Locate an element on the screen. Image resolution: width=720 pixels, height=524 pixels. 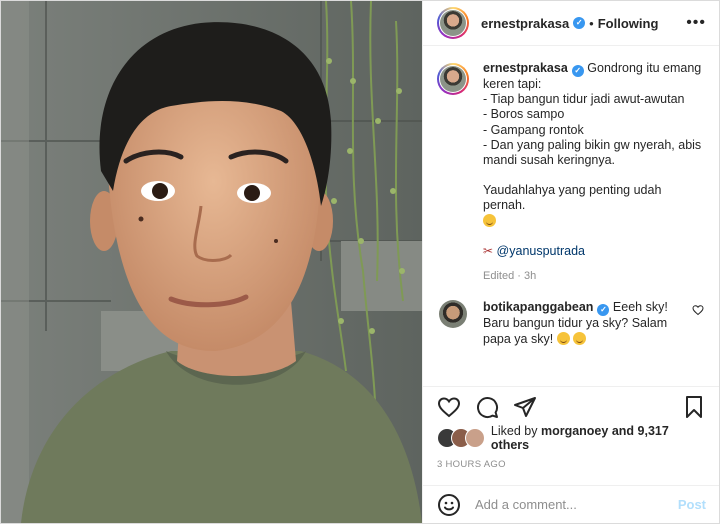
caption-line-3: - Tiap bangun tidur jadi awut-awutan is located at coordinates (584, 99).